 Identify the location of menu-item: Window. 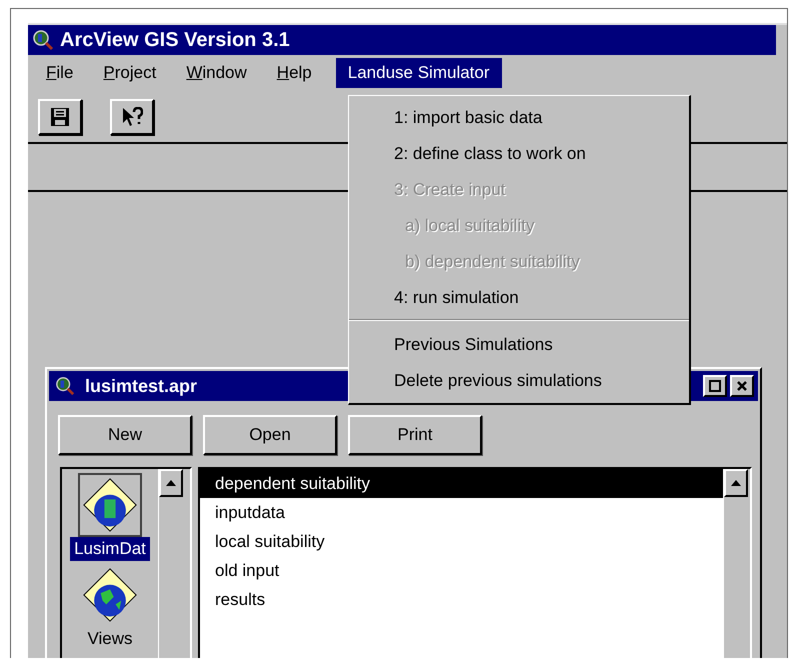
(217, 73).